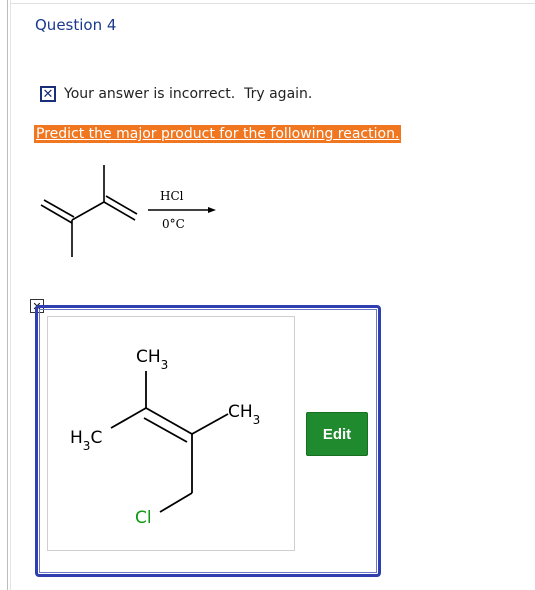 The height and width of the screenshot is (590, 535). I want to click on question-title: Question 4, so click(76, 25).